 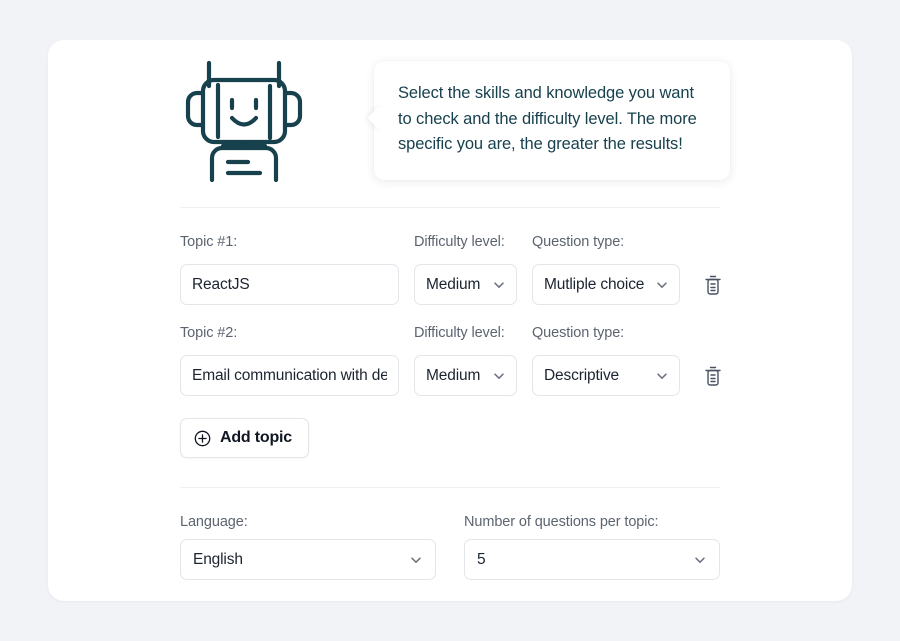 What do you see at coordinates (214, 522) in the screenshot?
I see `language-label: Language:` at bounding box center [214, 522].